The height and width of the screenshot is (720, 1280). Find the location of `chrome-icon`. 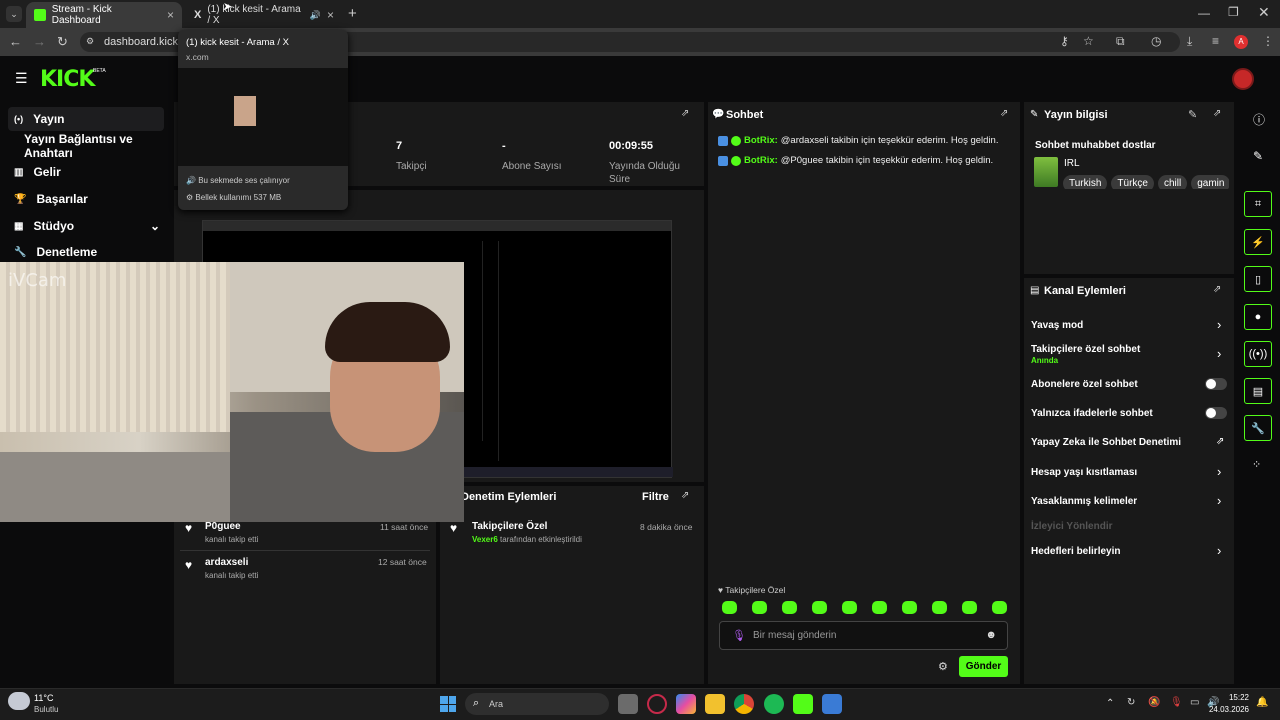

chrome-icon is located at coordinates (744, 704).